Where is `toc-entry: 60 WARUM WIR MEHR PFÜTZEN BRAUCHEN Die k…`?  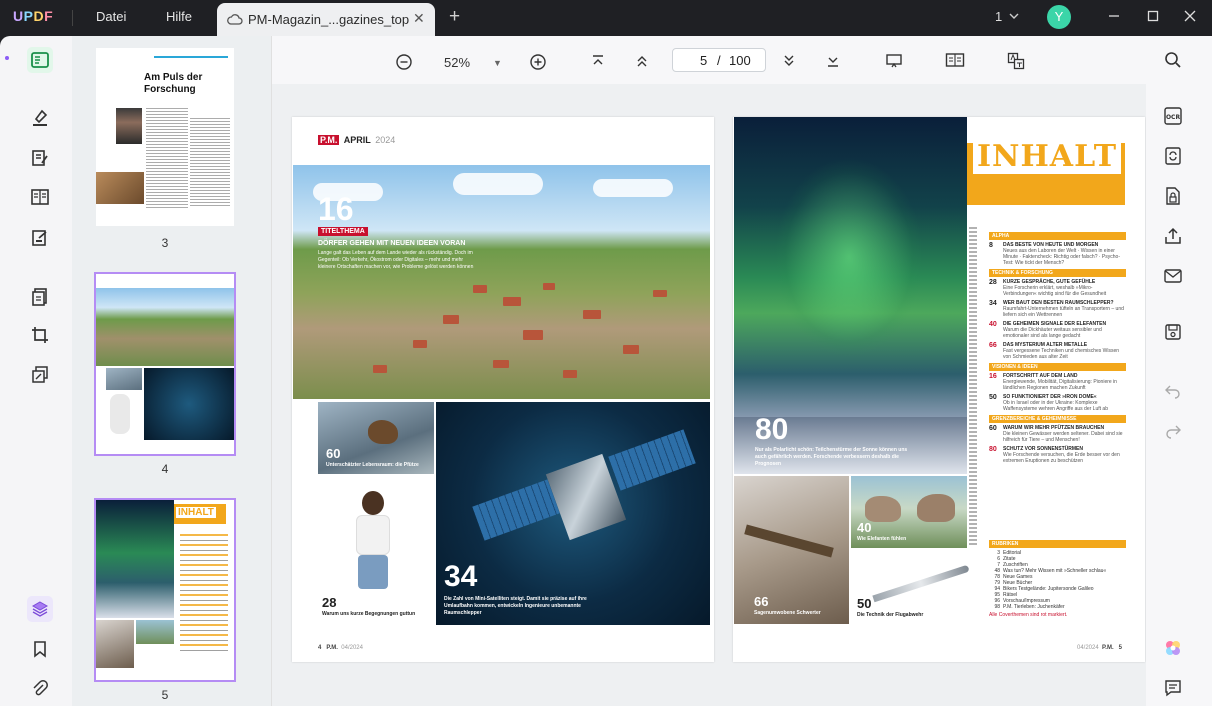
toc-entry: 60 WARUM WIR MEHR PFÜTZEN BRAUCHEN Die k… is located at coordinates (1057, 434).